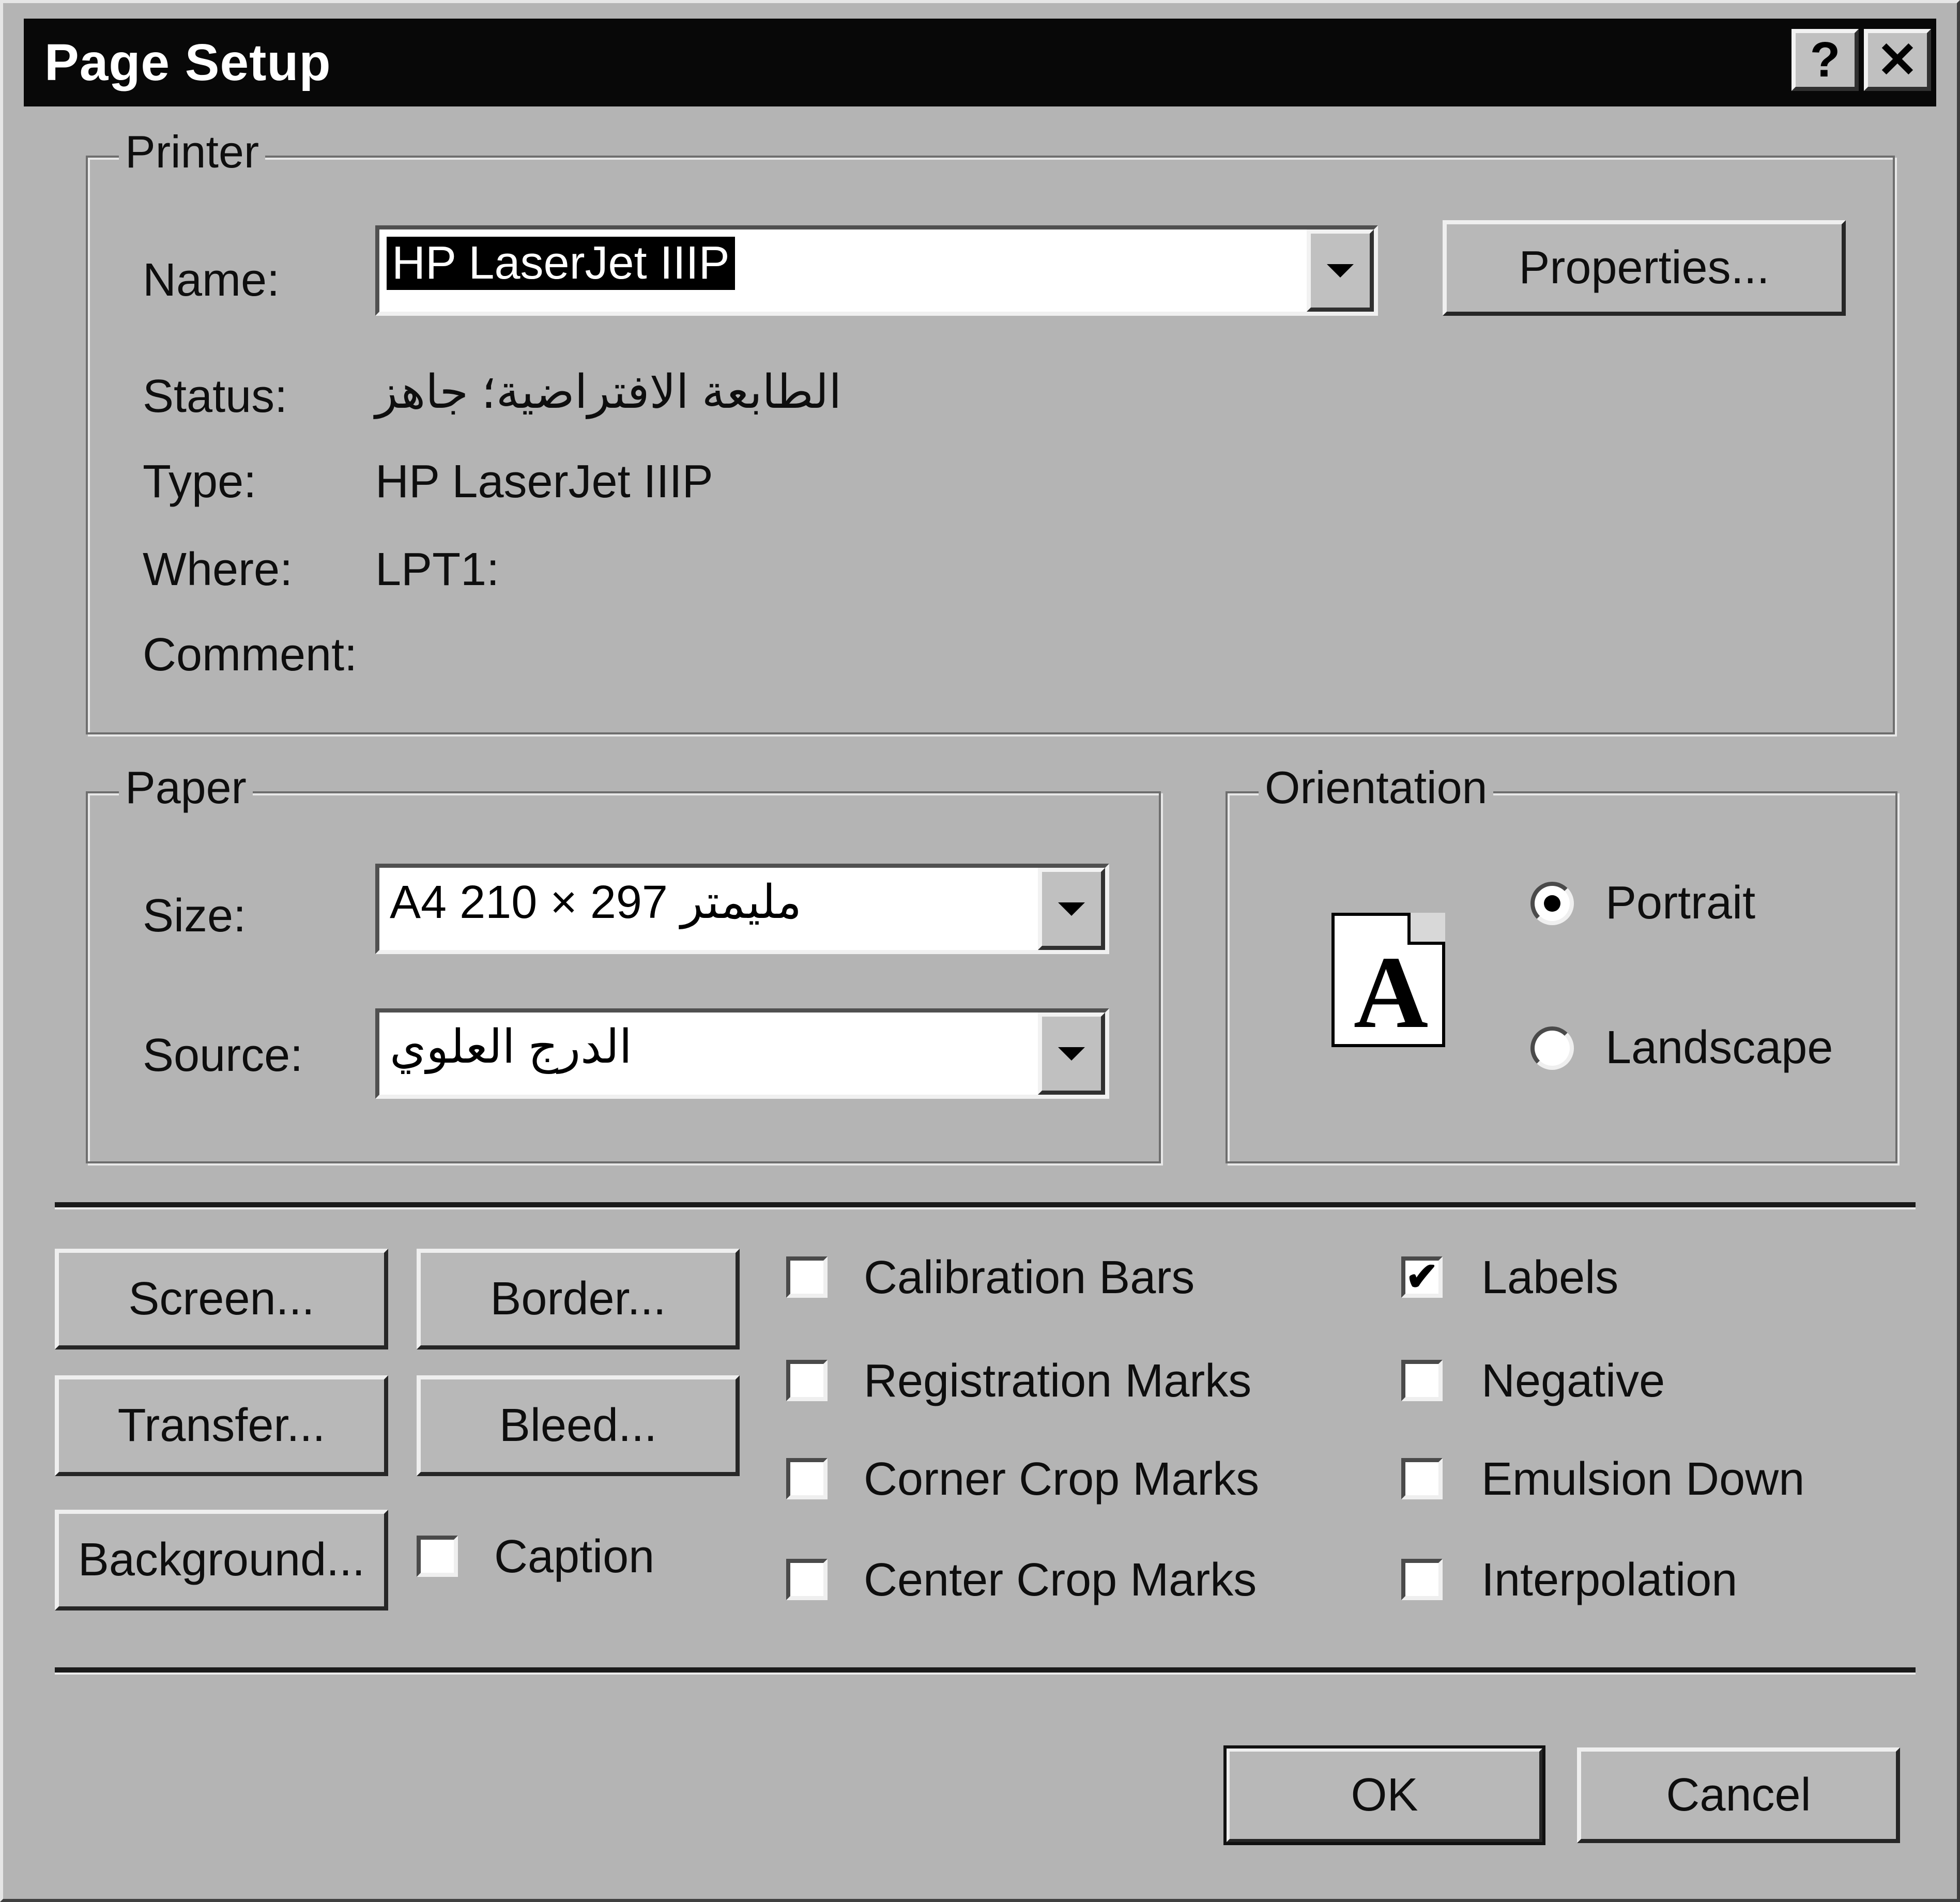 This screenshot has height=1902, width=1960. What do you see at coordinates (986, 1206) in the screenshot?
I see `separator-top` at bounding box center [986, 1206].